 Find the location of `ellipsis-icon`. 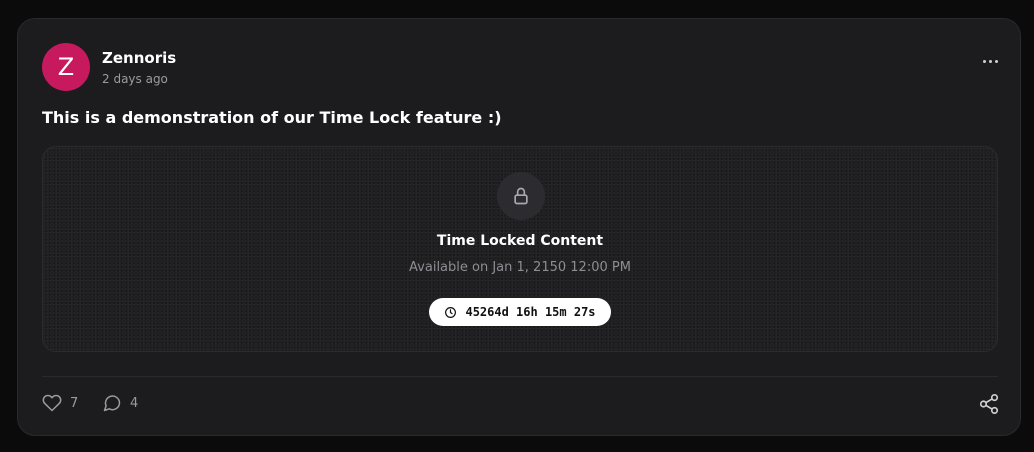

ellipsis-icon is located at coordinates (984, 61).